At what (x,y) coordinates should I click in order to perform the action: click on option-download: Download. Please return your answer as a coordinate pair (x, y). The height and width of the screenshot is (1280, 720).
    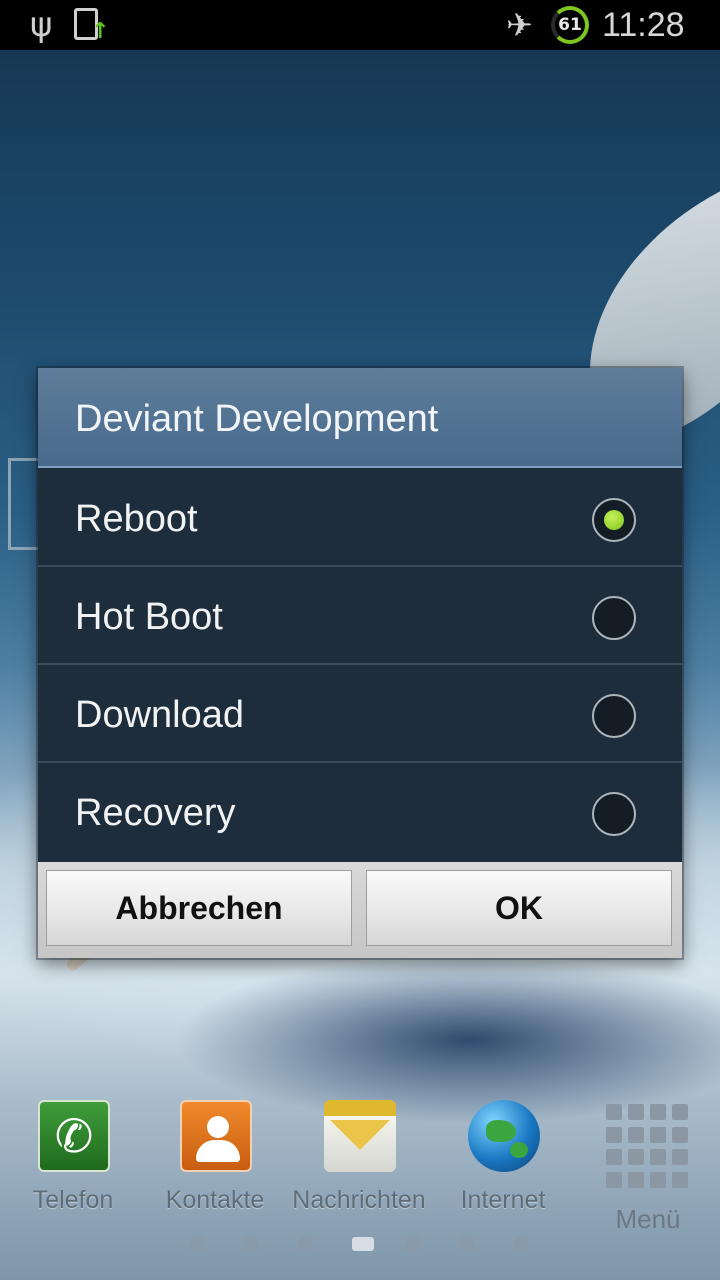
    Looking at the image, I should click on (360, 714).